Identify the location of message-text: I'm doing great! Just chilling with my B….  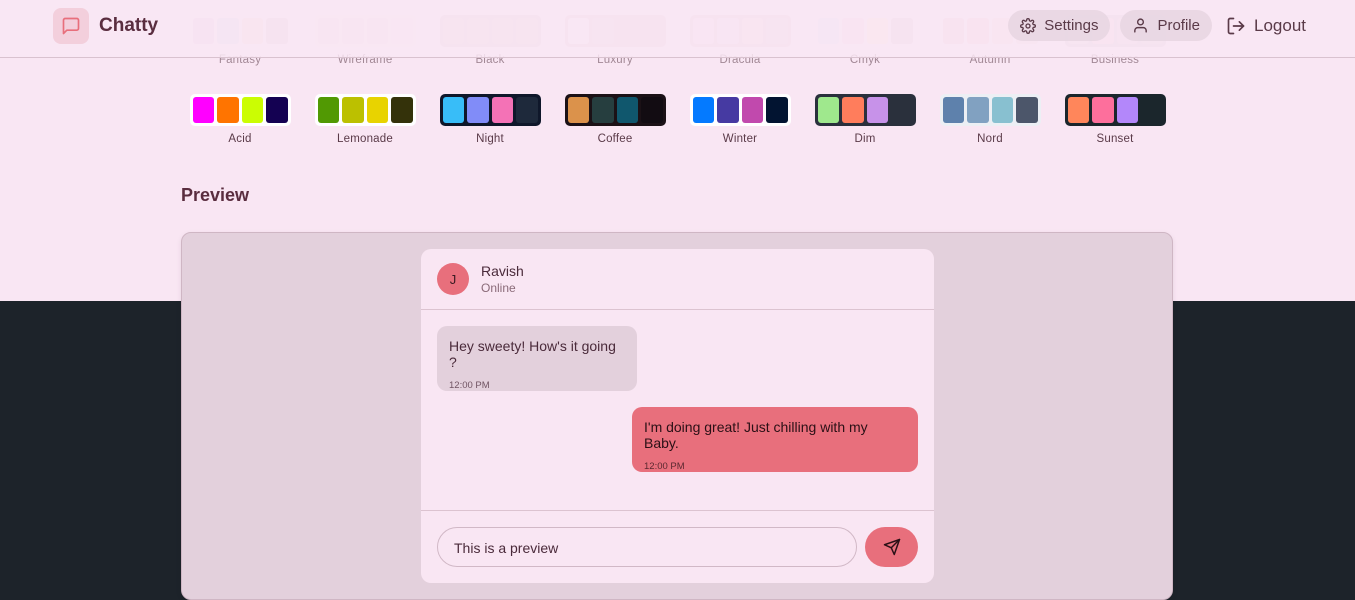
(756, 435).